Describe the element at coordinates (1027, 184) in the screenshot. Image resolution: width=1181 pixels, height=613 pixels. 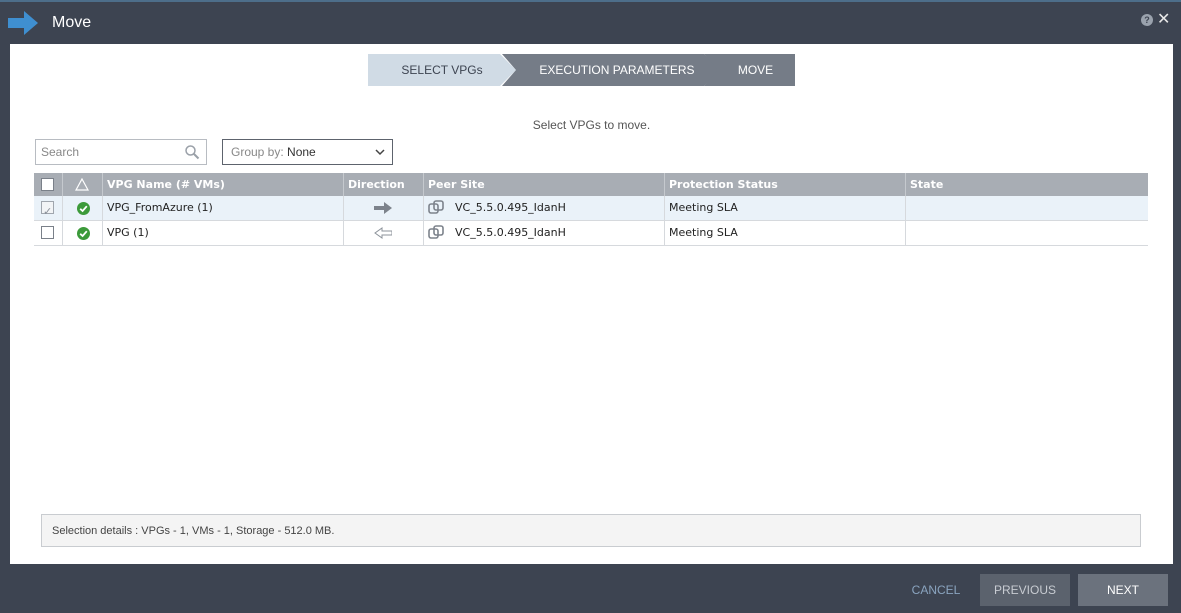
I see `column-header-state: State` at that location.